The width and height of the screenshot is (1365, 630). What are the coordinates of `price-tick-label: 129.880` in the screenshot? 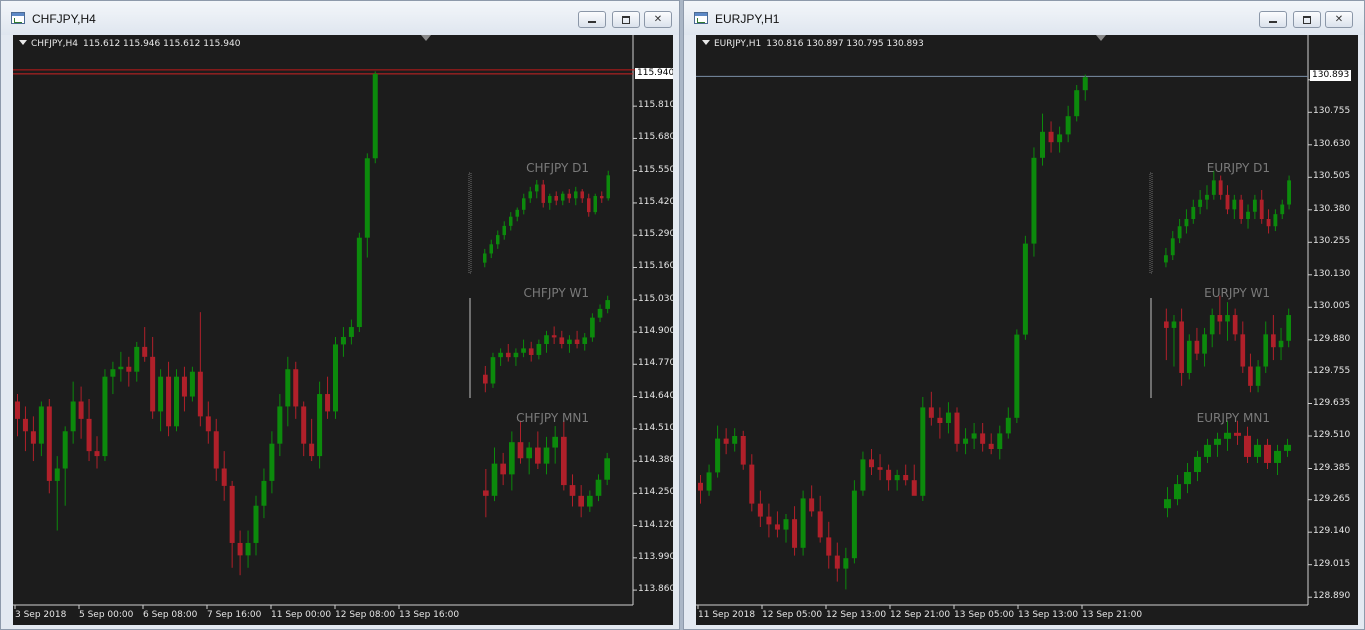 It's located at (1332, 338).